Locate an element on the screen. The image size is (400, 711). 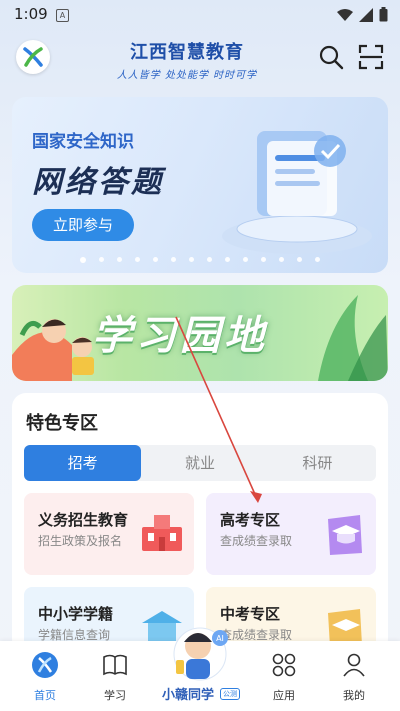
status-time: 1:09 is located at coordinates (31, 14).